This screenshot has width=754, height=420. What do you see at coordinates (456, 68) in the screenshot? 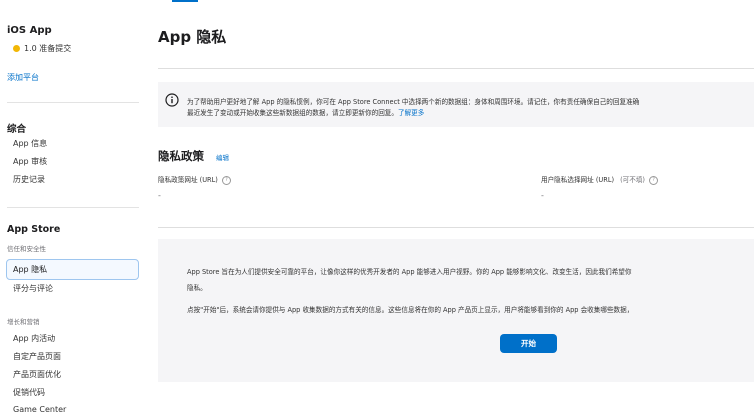
I see `title-divider` at bounding box center [456, 68].